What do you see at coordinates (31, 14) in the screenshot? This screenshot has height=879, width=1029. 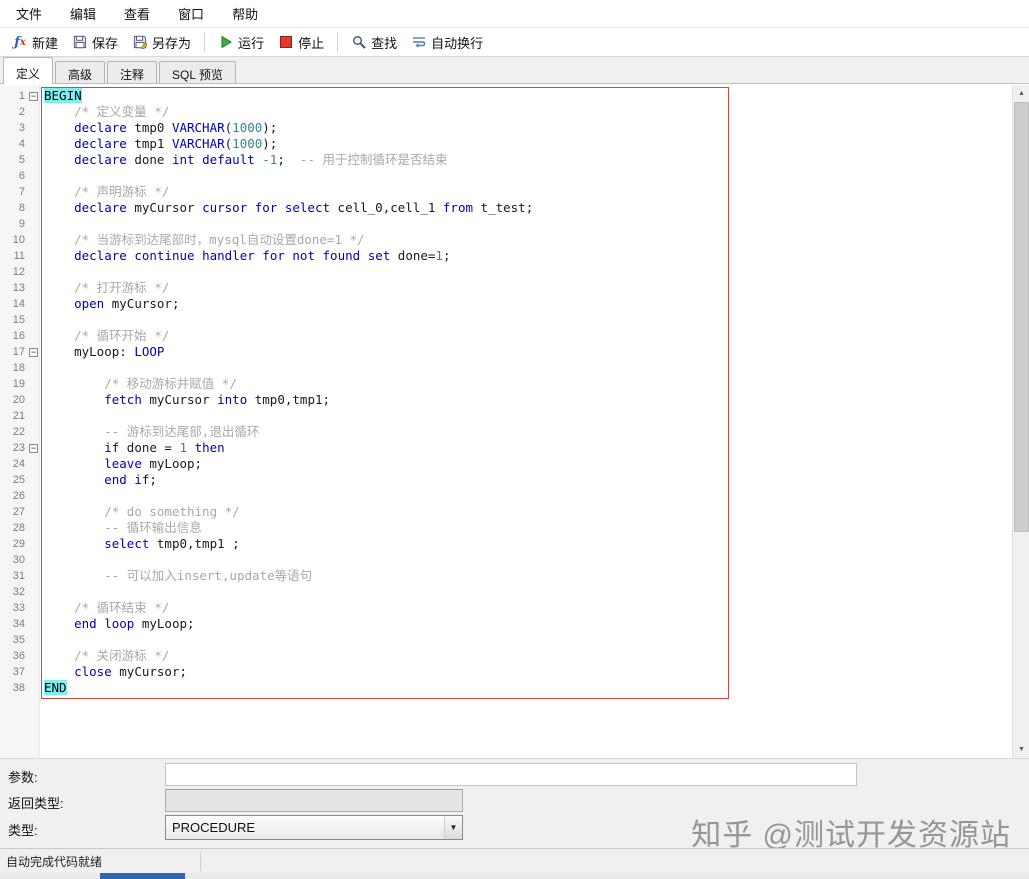 I see `menu-item-0: 文件` at bounding box center [31, 14].